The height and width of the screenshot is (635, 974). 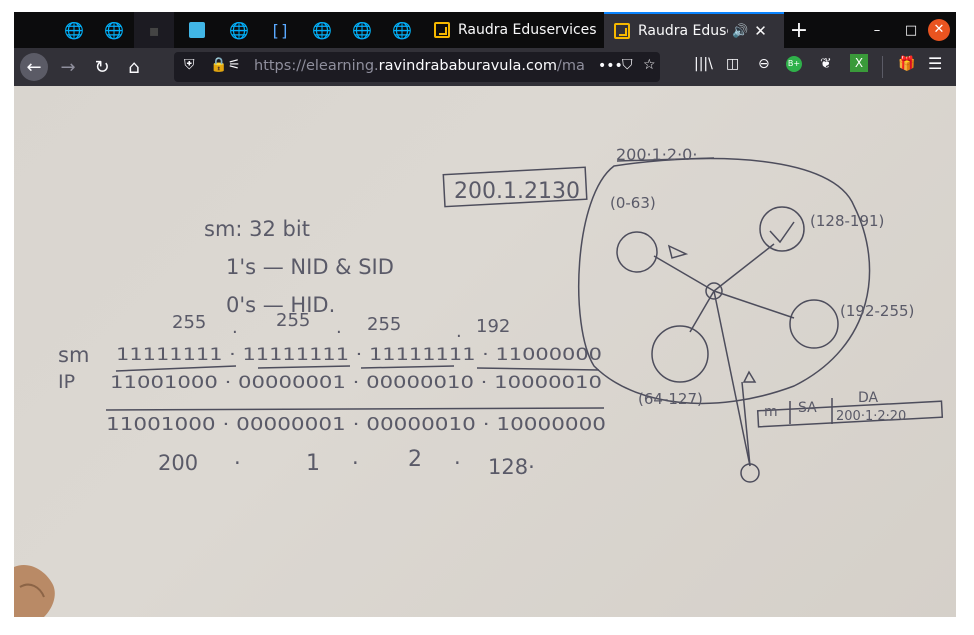 I want to click on sm-label: sm, so click(x=73, y=355).